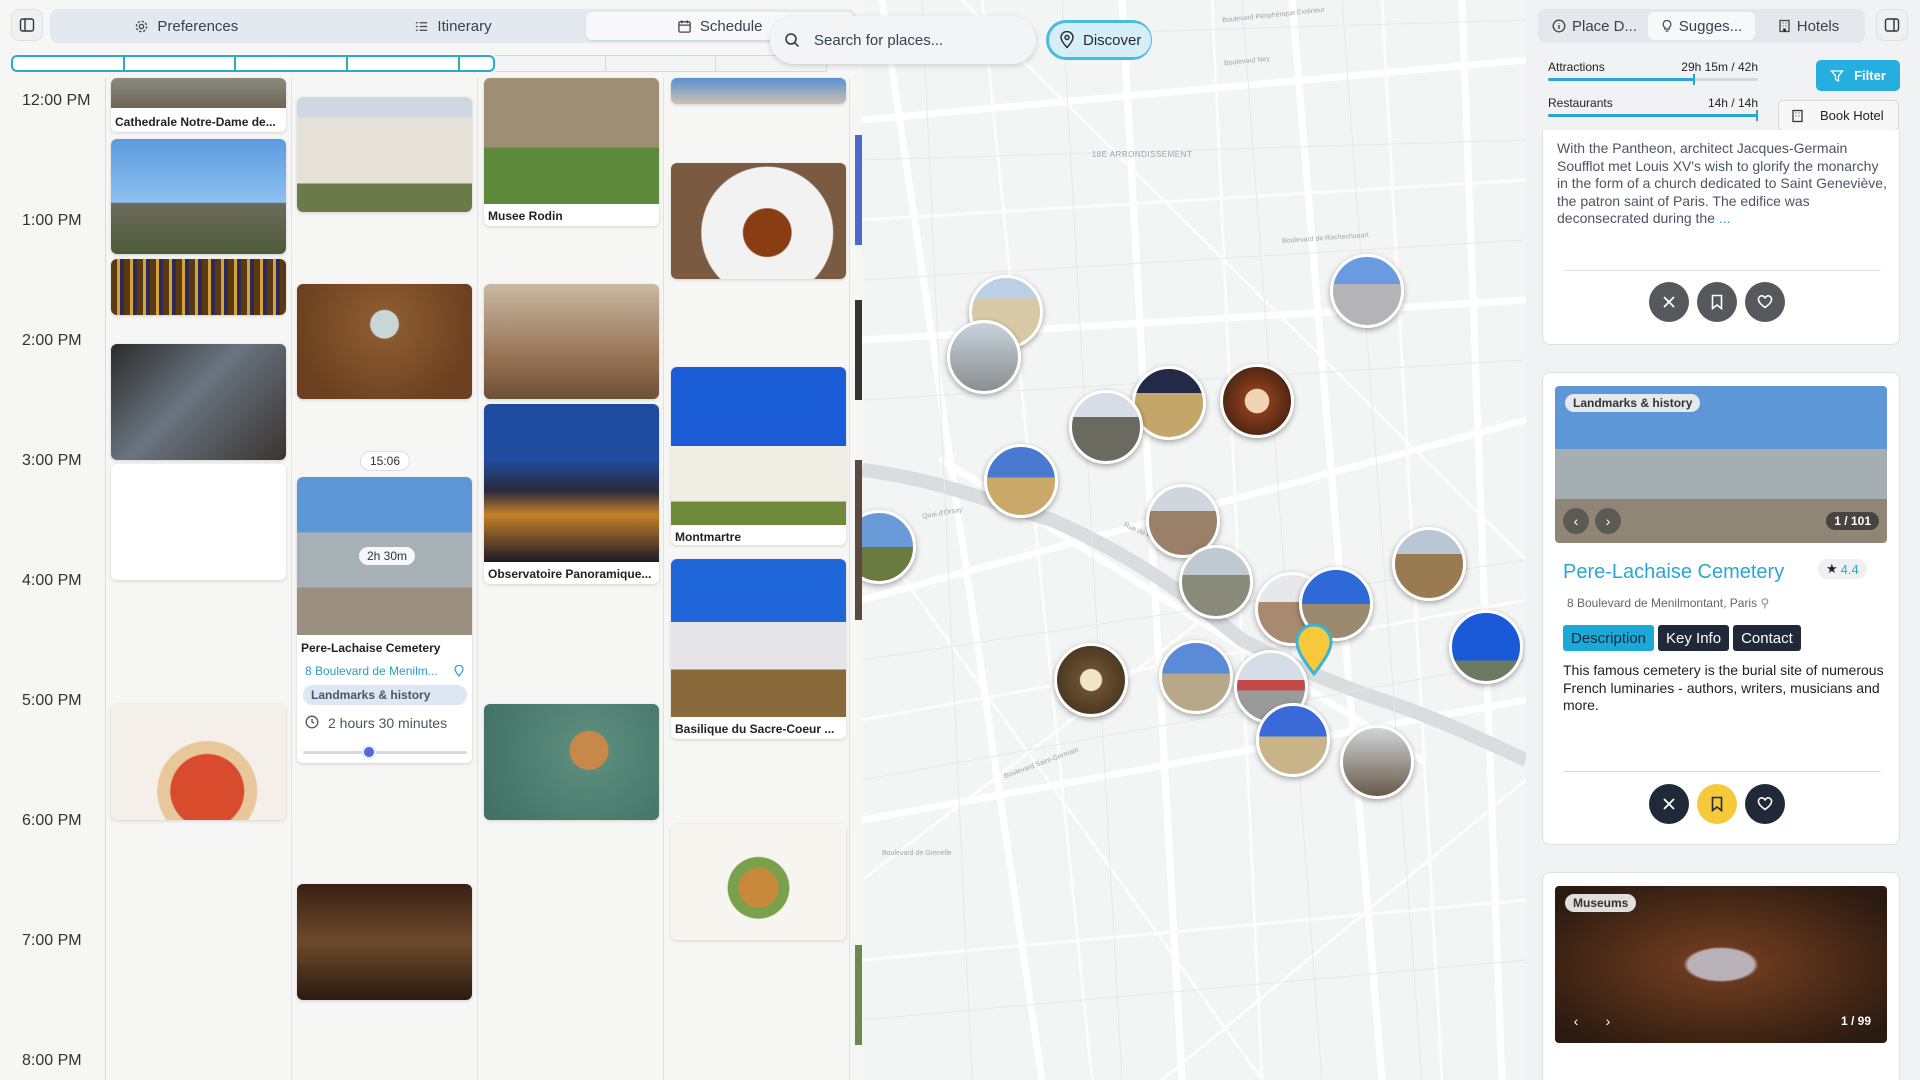  What do you see at coordinates (758, 456) in the screenshot?
I see `schedule-card: Montmartre` at bounding box center [758, 456].